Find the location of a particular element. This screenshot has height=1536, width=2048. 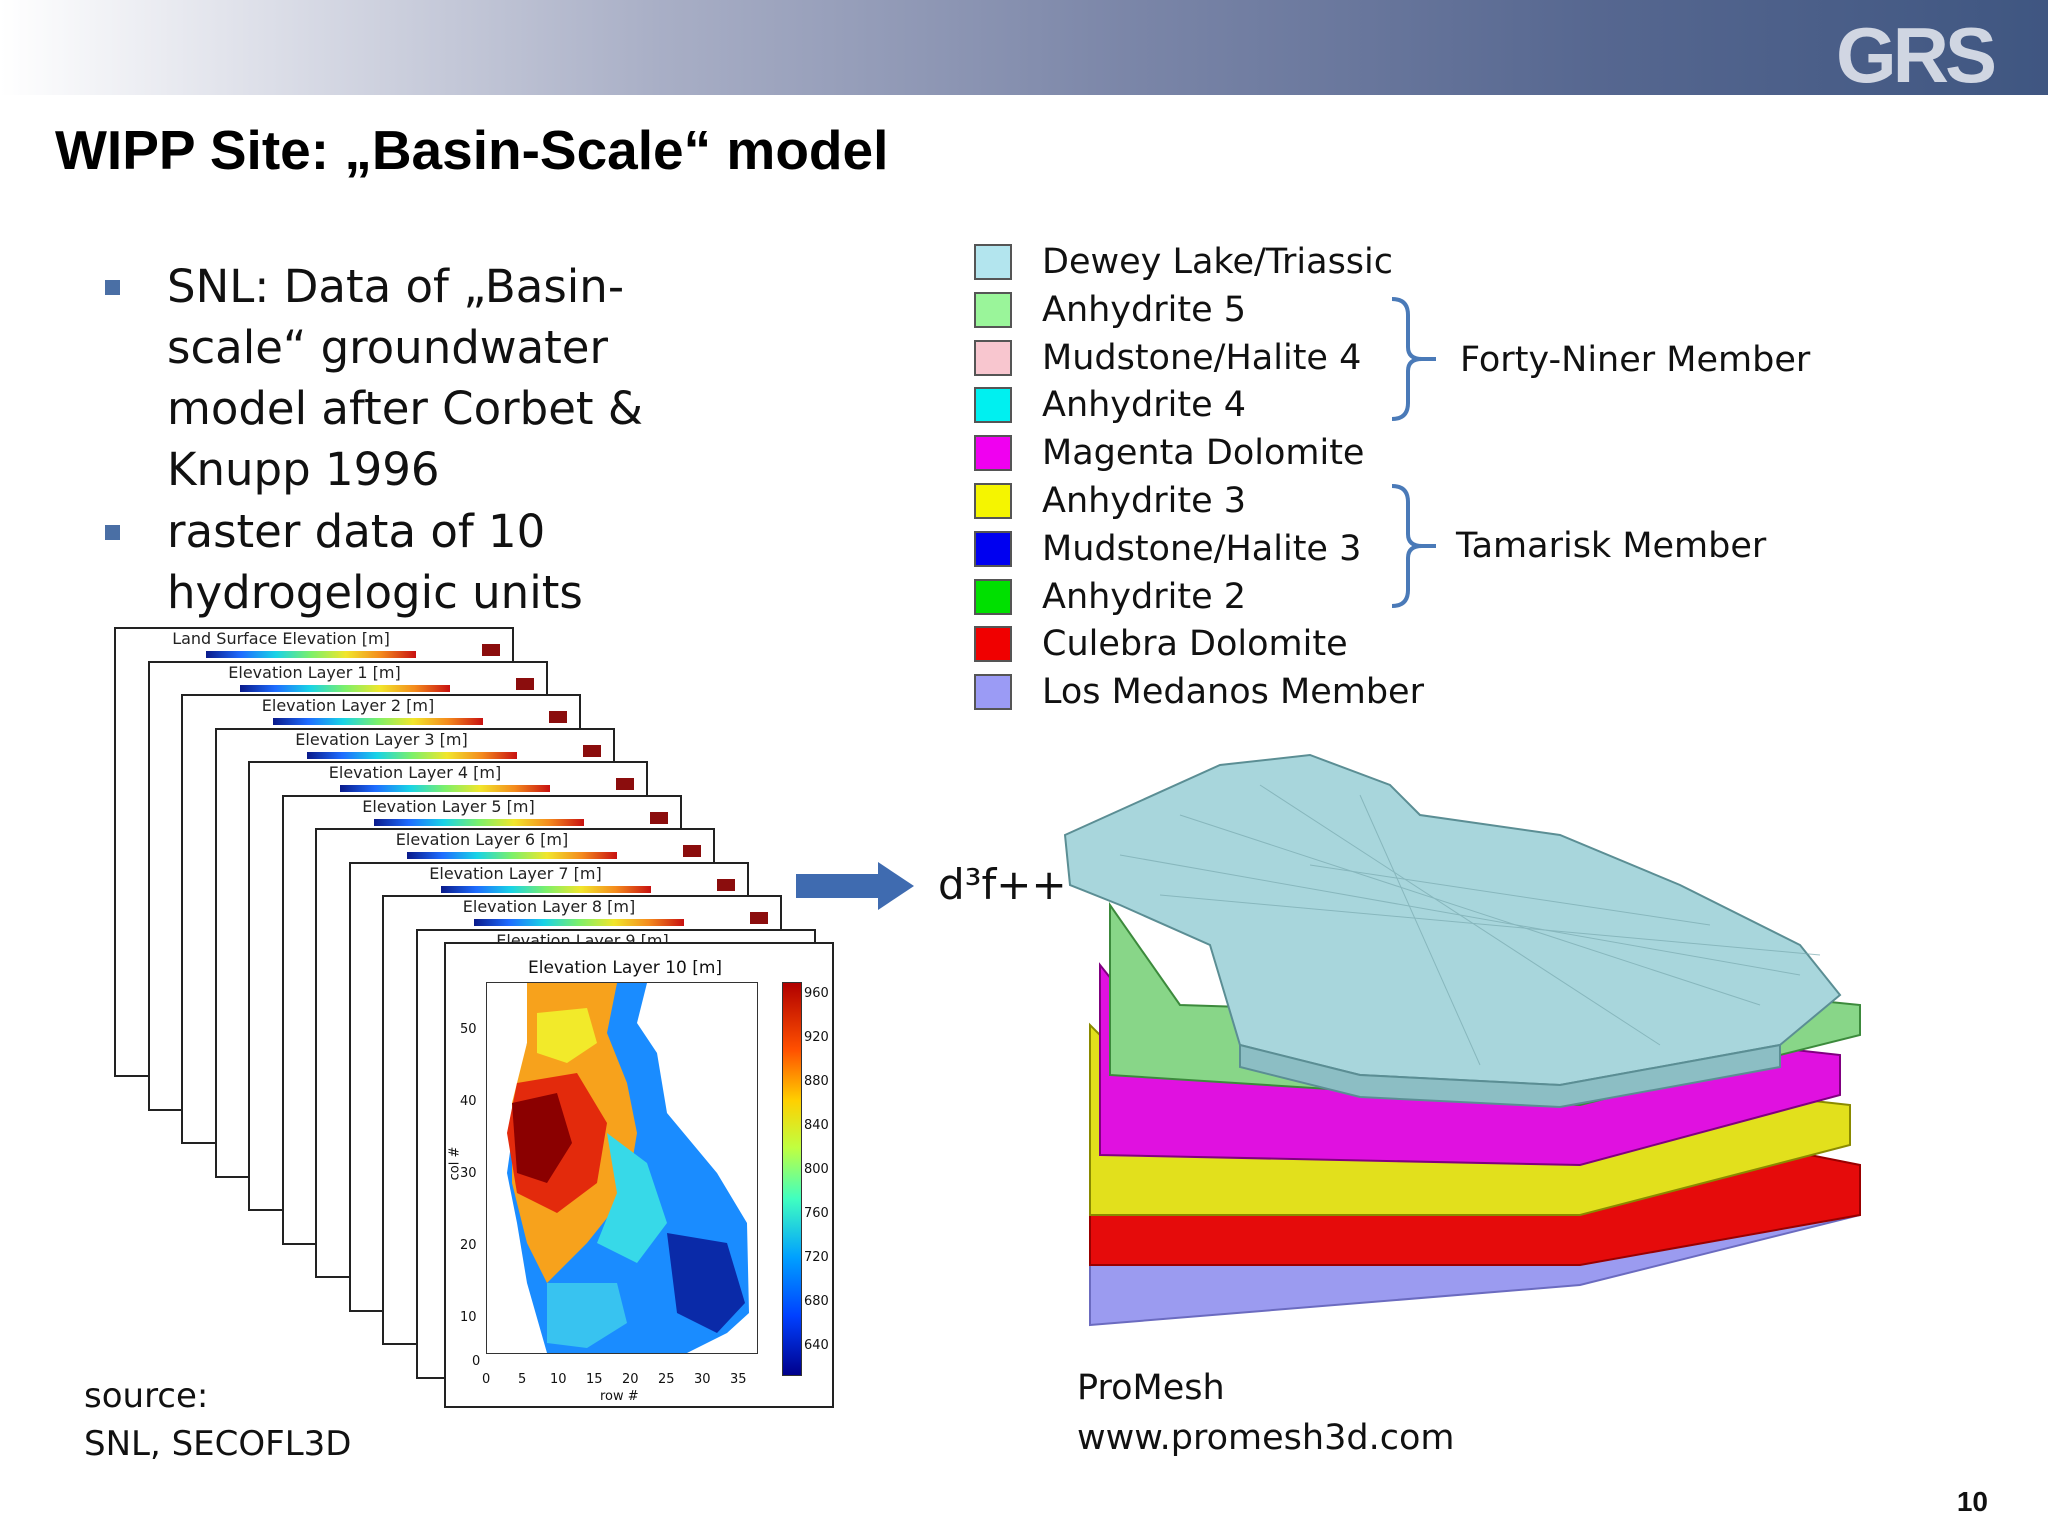

x-tick: 10 is located at coordinates (558, 1379).